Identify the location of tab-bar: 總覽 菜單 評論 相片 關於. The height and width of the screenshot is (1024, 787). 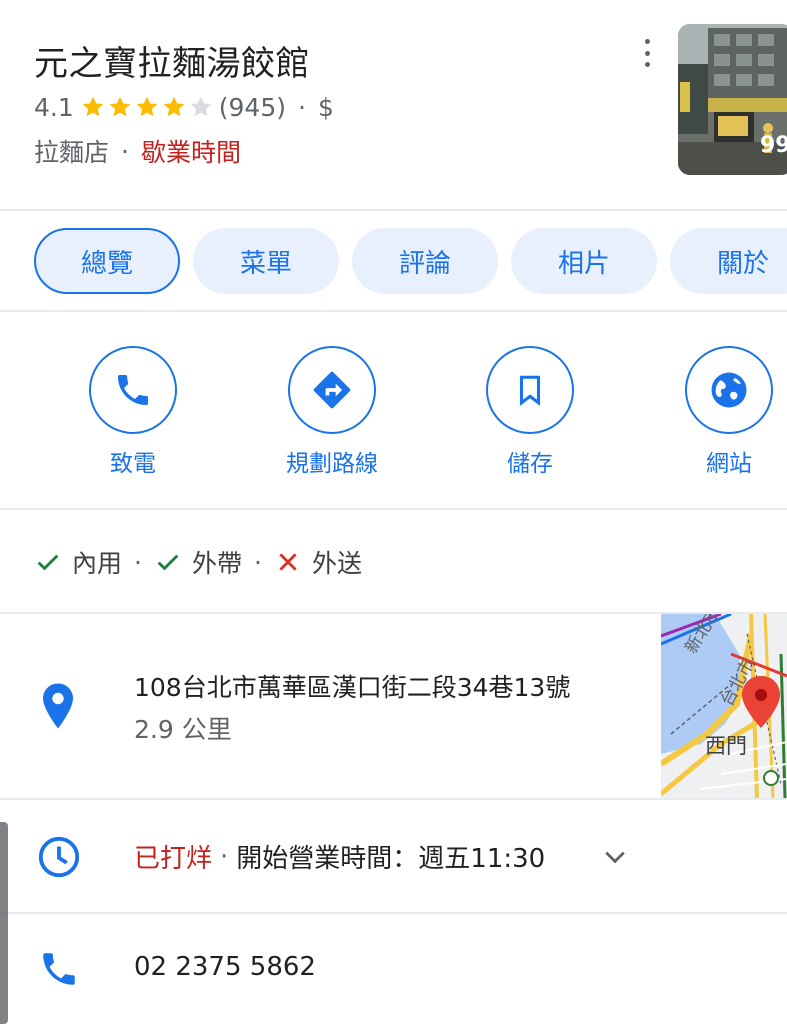
(393, 261).